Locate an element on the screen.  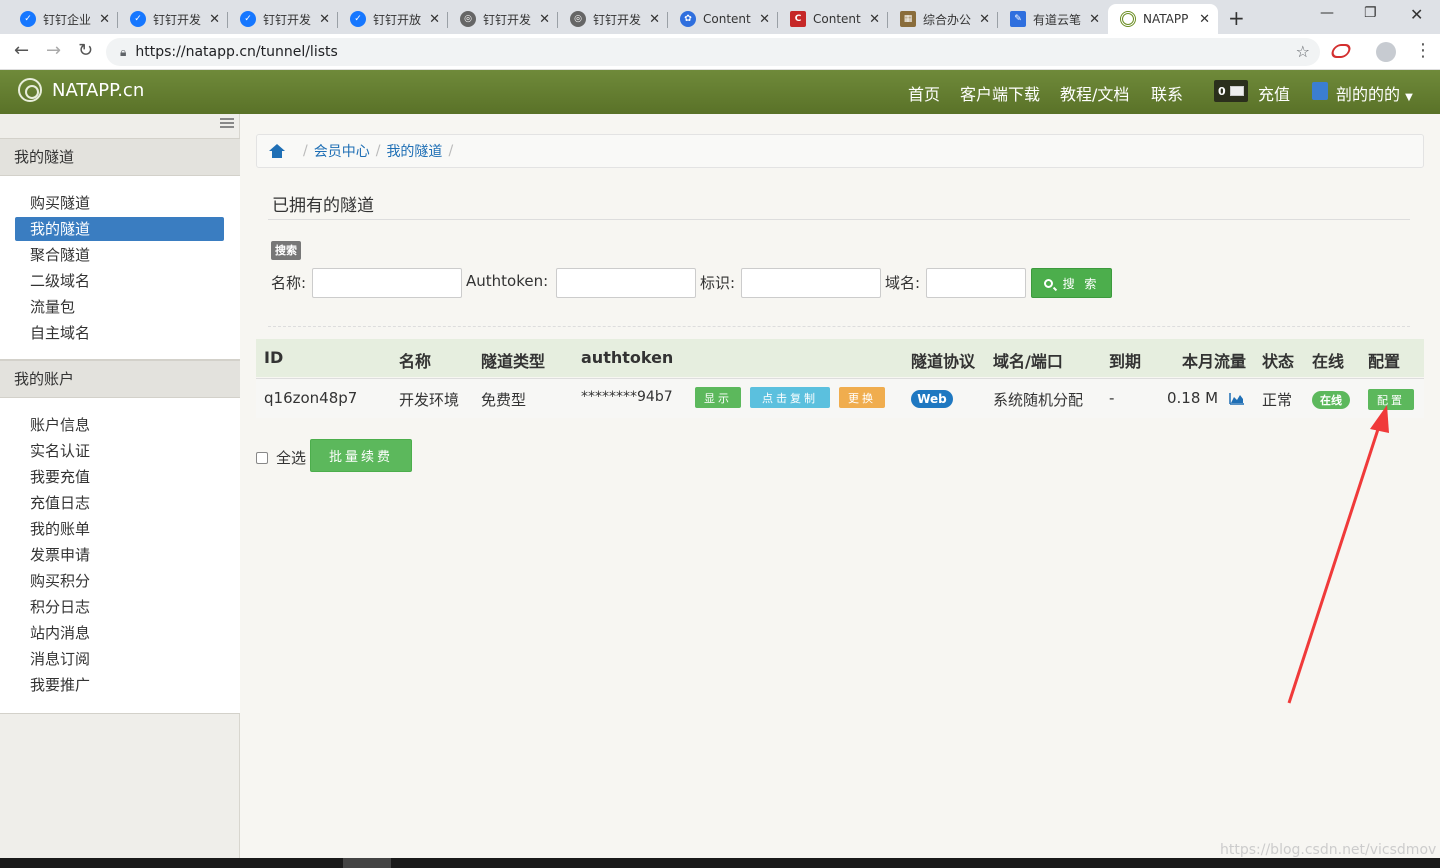
batch-renew-button: 批量续费 is located at coordinates (361, 455).